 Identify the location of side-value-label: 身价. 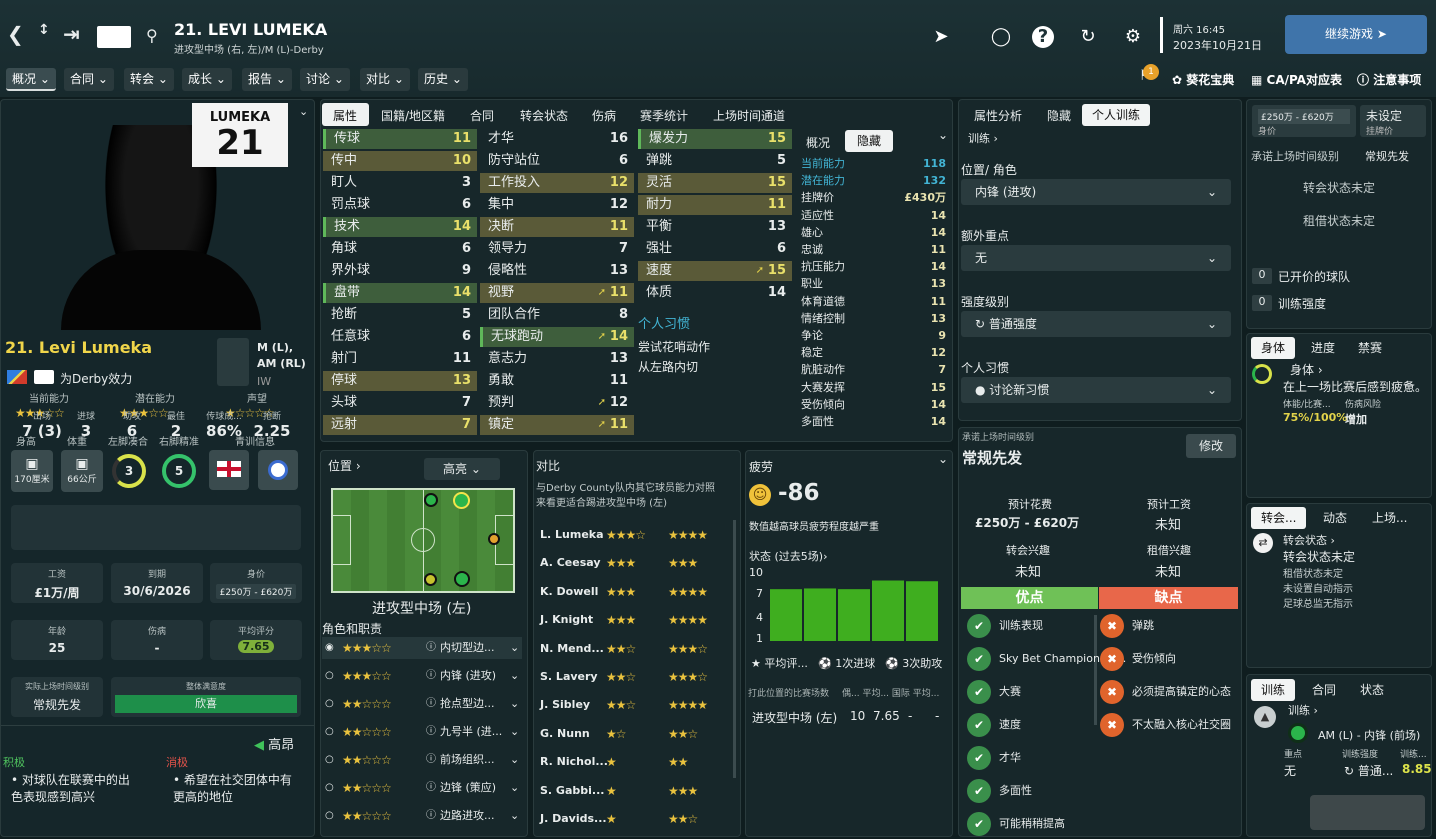
(1267, 132).